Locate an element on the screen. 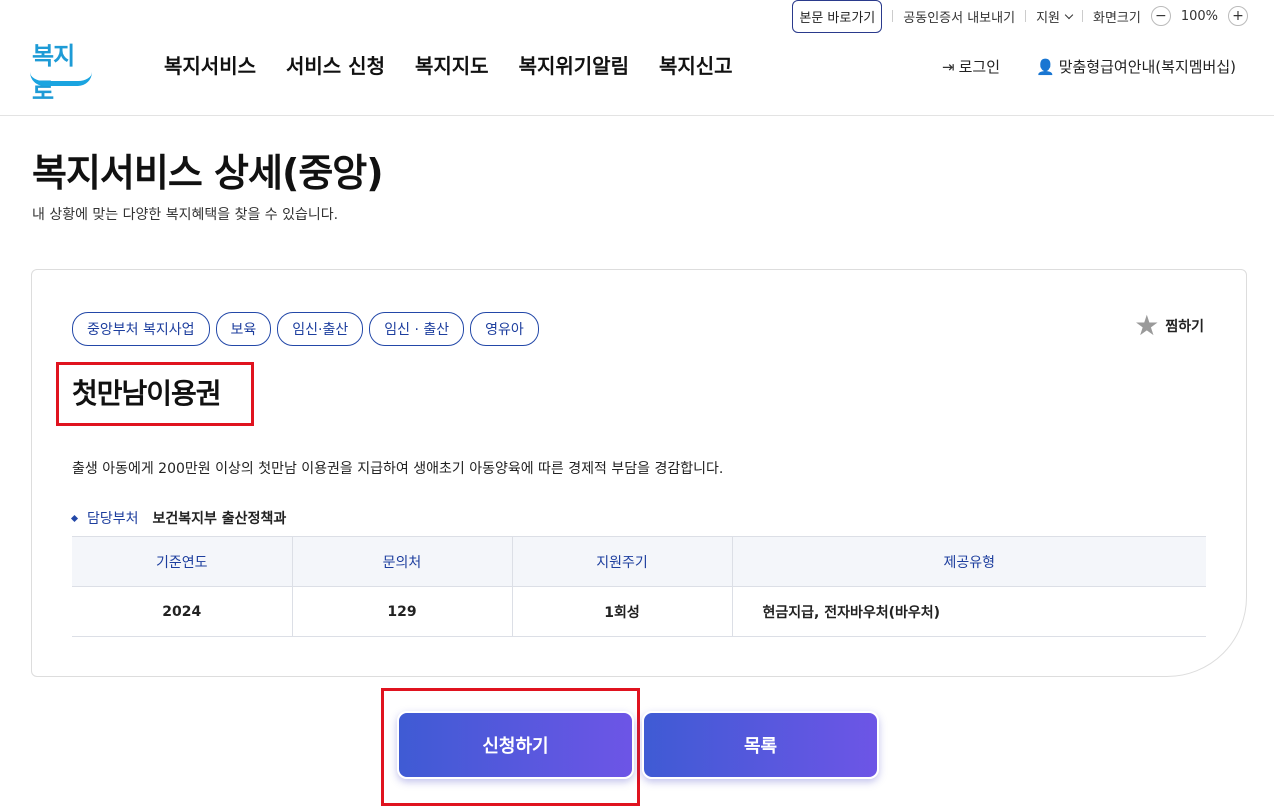 The image size is (1274, 810). membership-link: 👤 맞춤형급여안내(복지멤버십) is located at coordinates (1136, 66).